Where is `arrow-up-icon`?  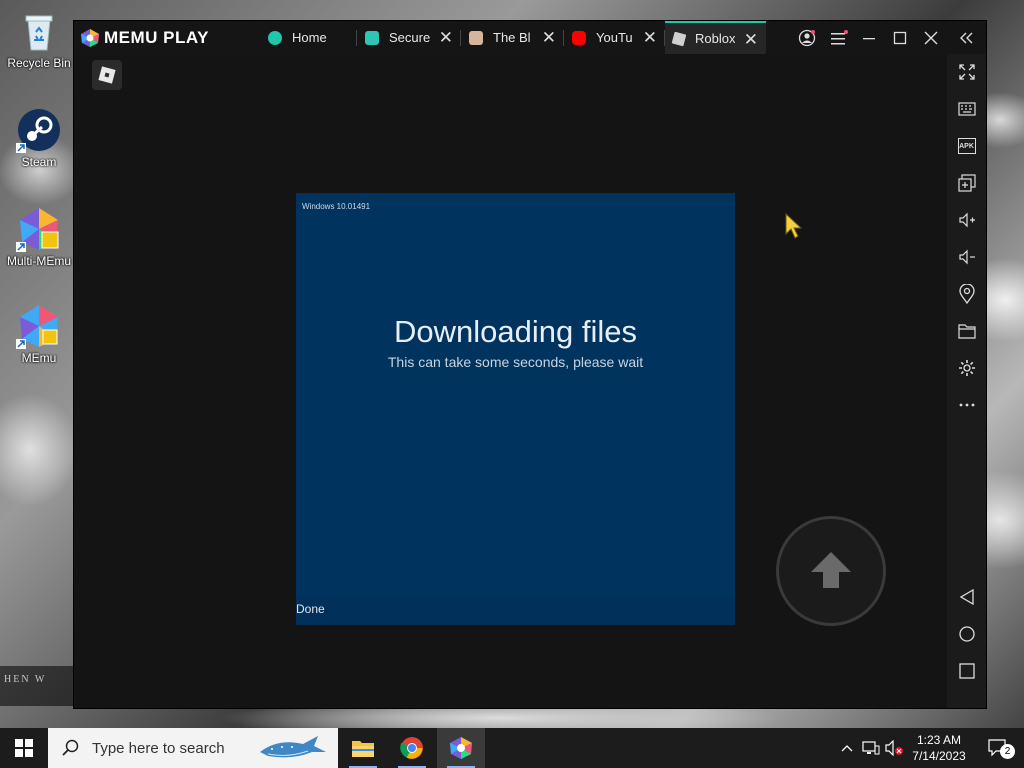
arrow-up-icon is located at coordinates (831, 570).